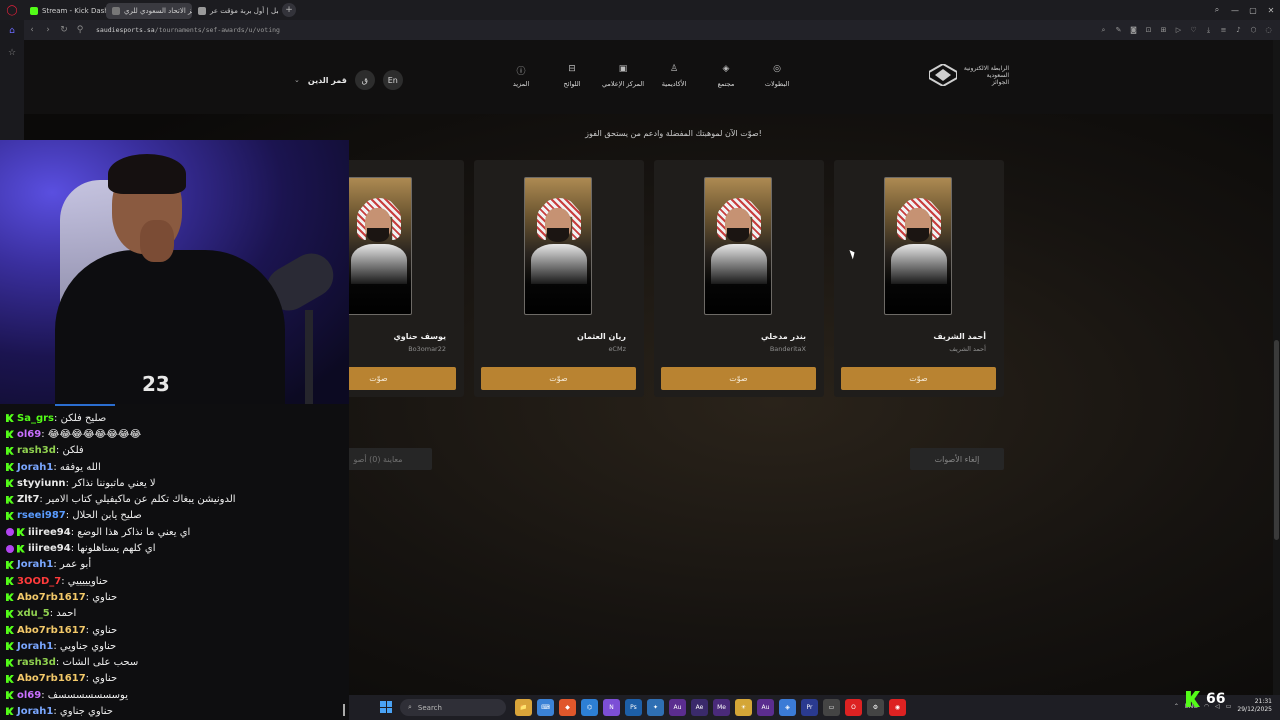 The height and width of the screenshot is (720, 1280). What do you see at coordinates (1118, 30) in the screenshot?
I see `edit-icon: ✎` at bounding box center [1118, 30].